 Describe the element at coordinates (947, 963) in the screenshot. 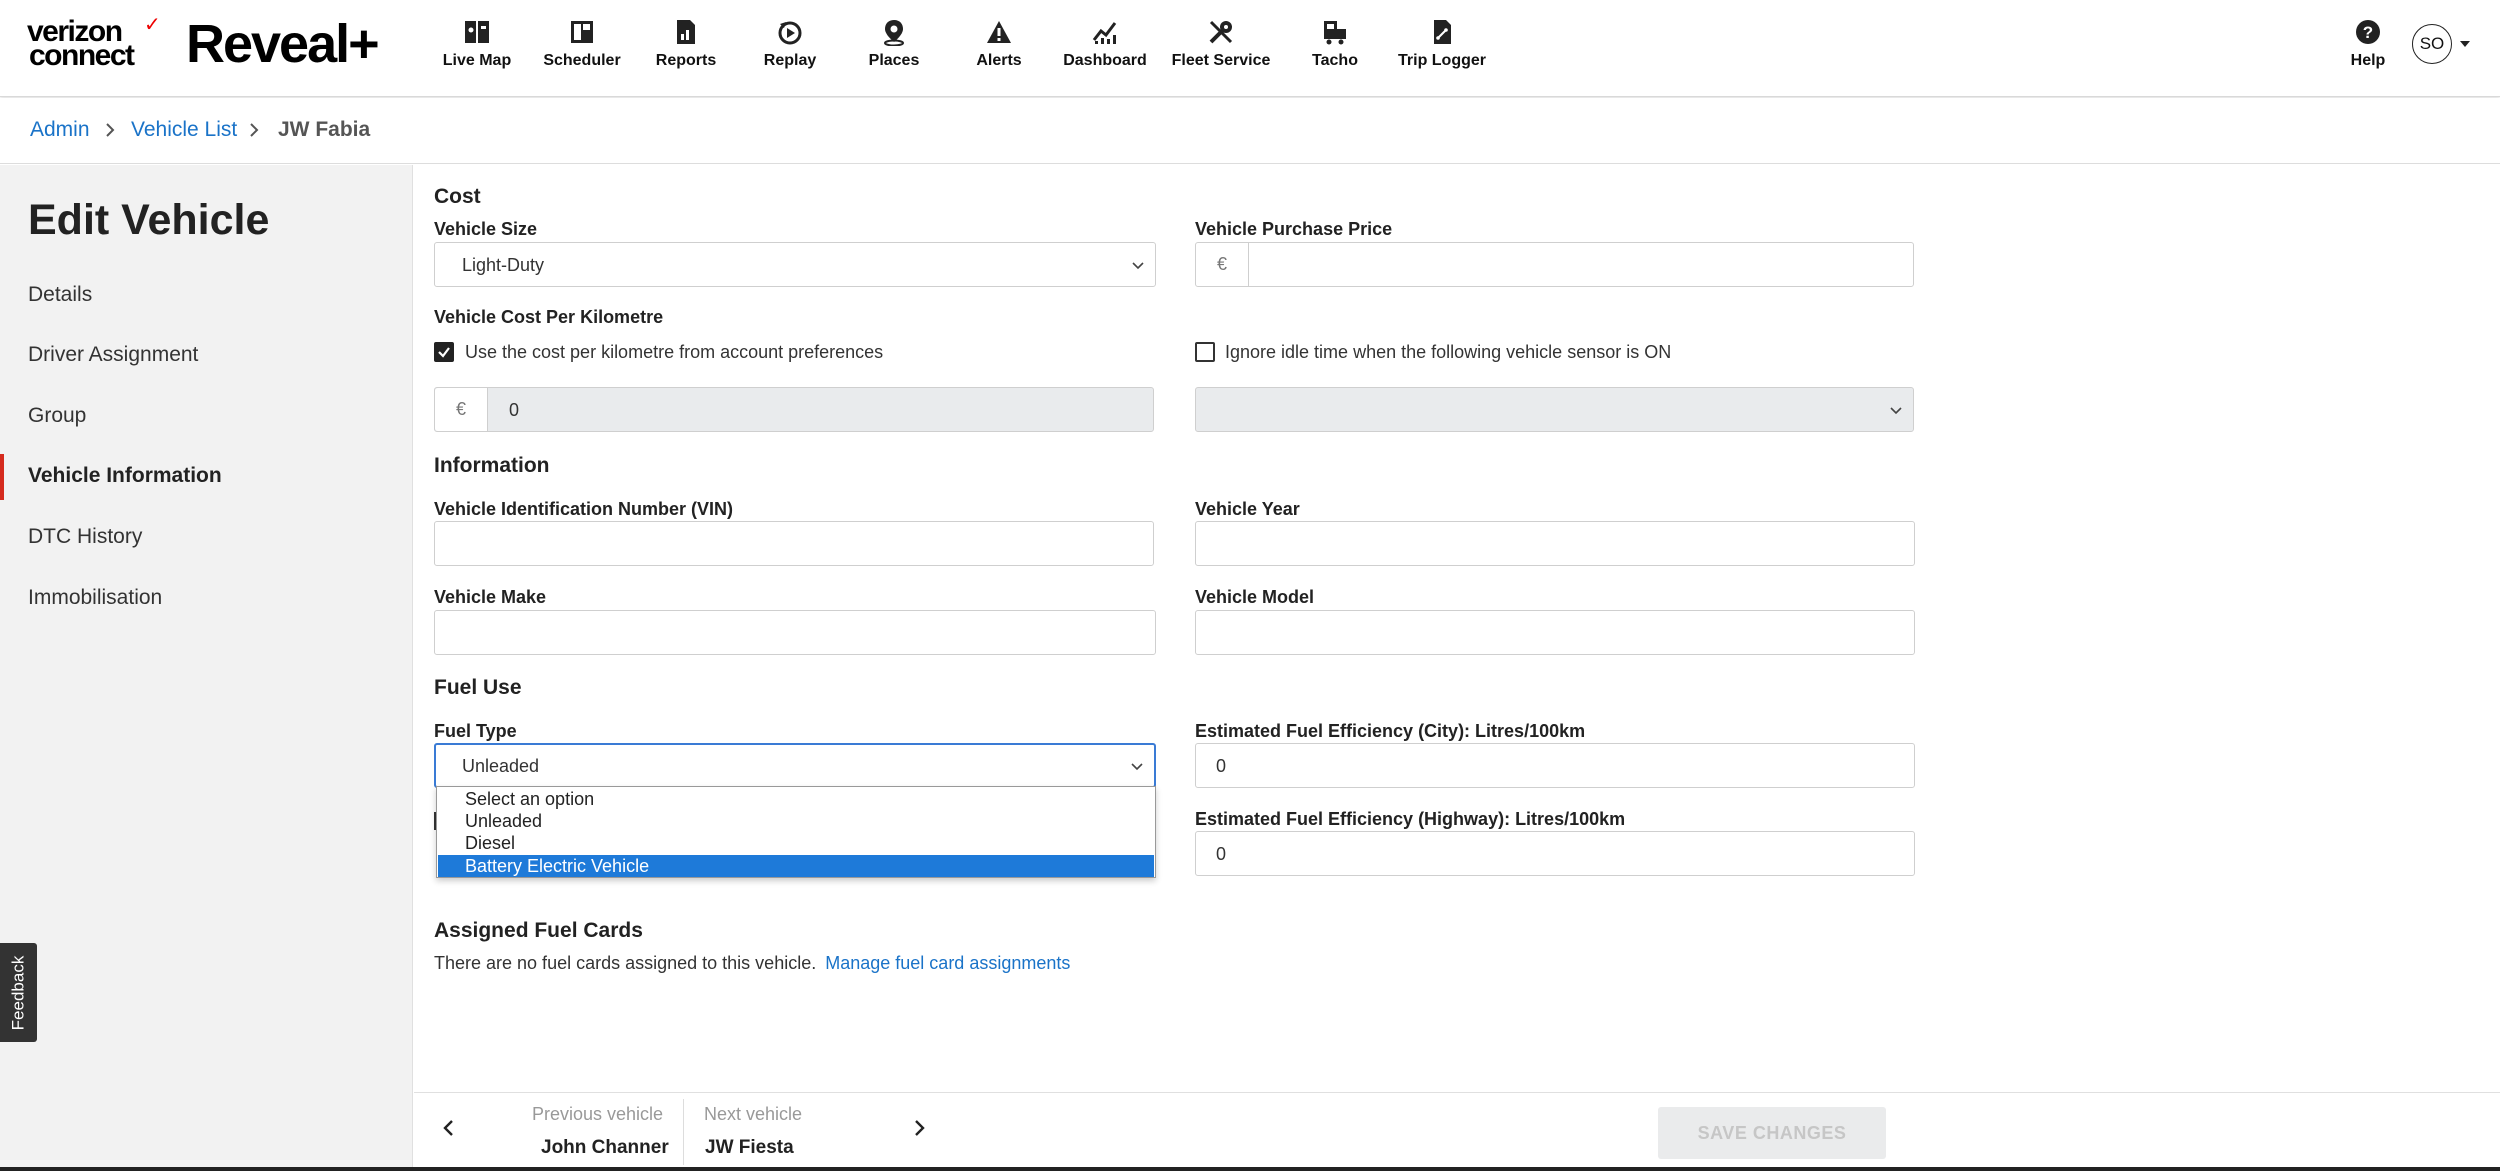

I see `manage-fuel-cards-link: Manage fuel card assignments` at that location.